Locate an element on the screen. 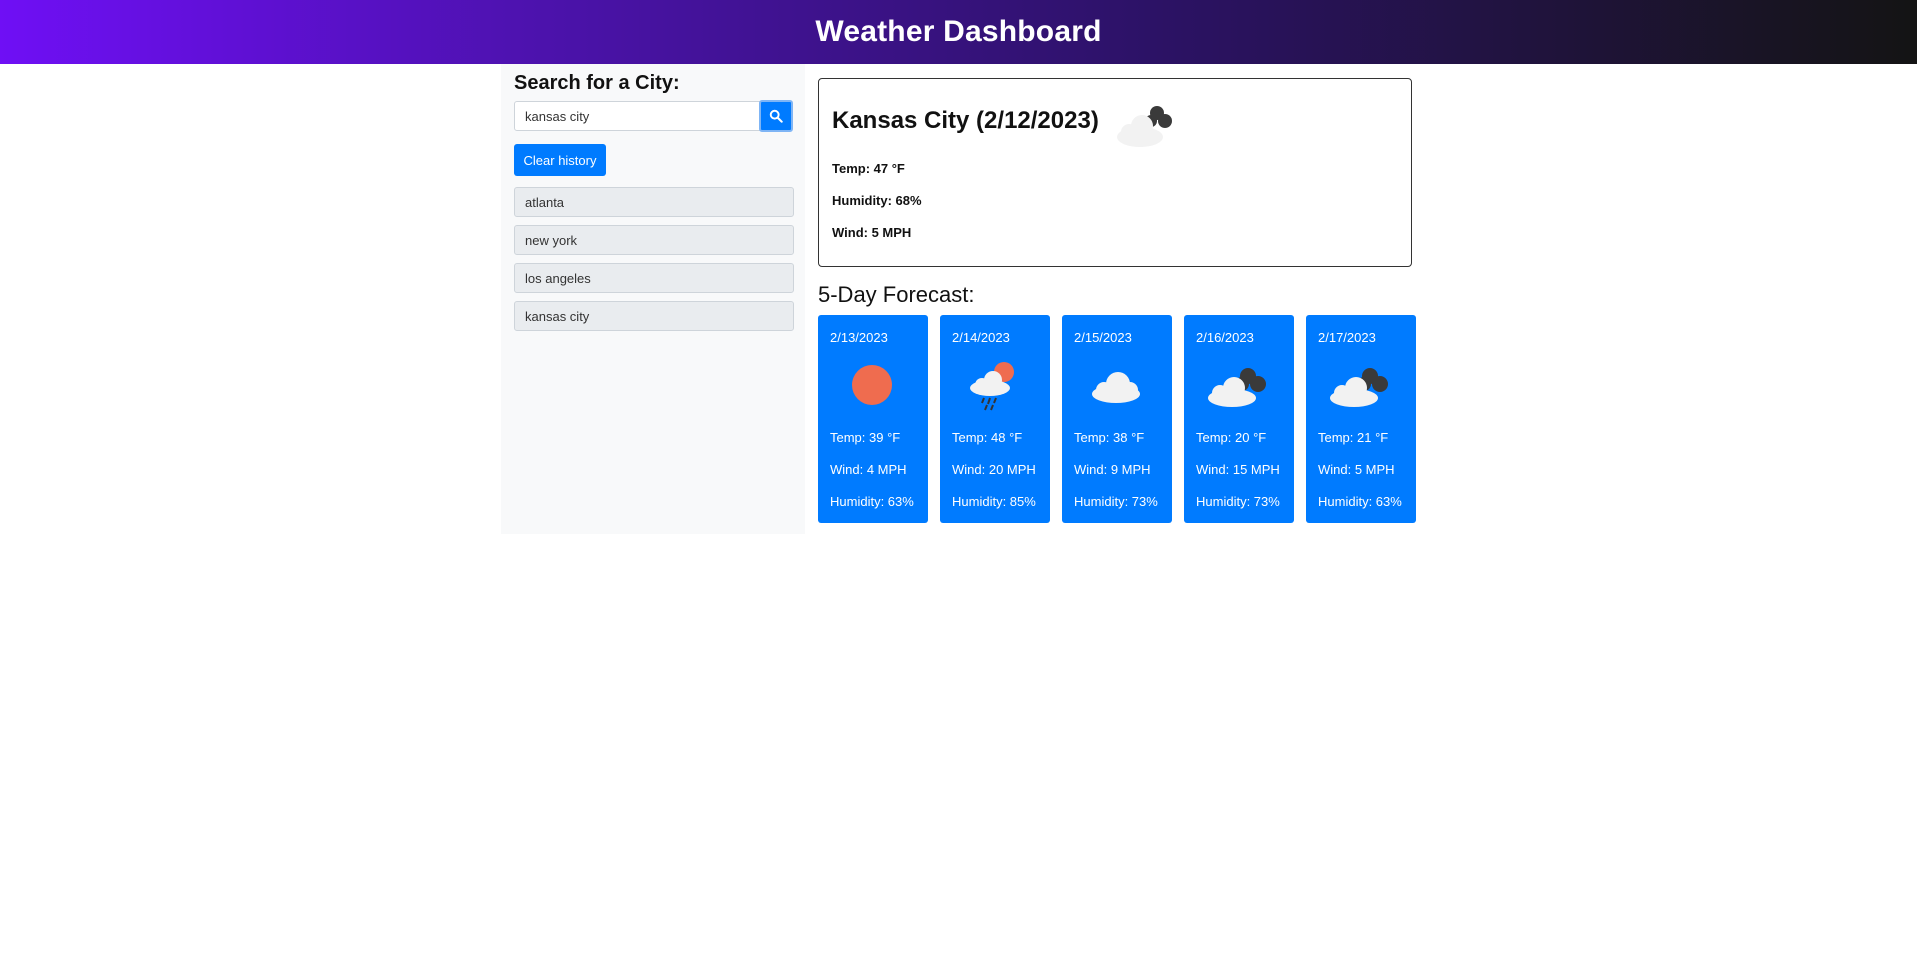 The width and height of the screenshot is (1917, 968). forecast-wind: Wind: 5 MPH is located at coordinates (1356, 469).